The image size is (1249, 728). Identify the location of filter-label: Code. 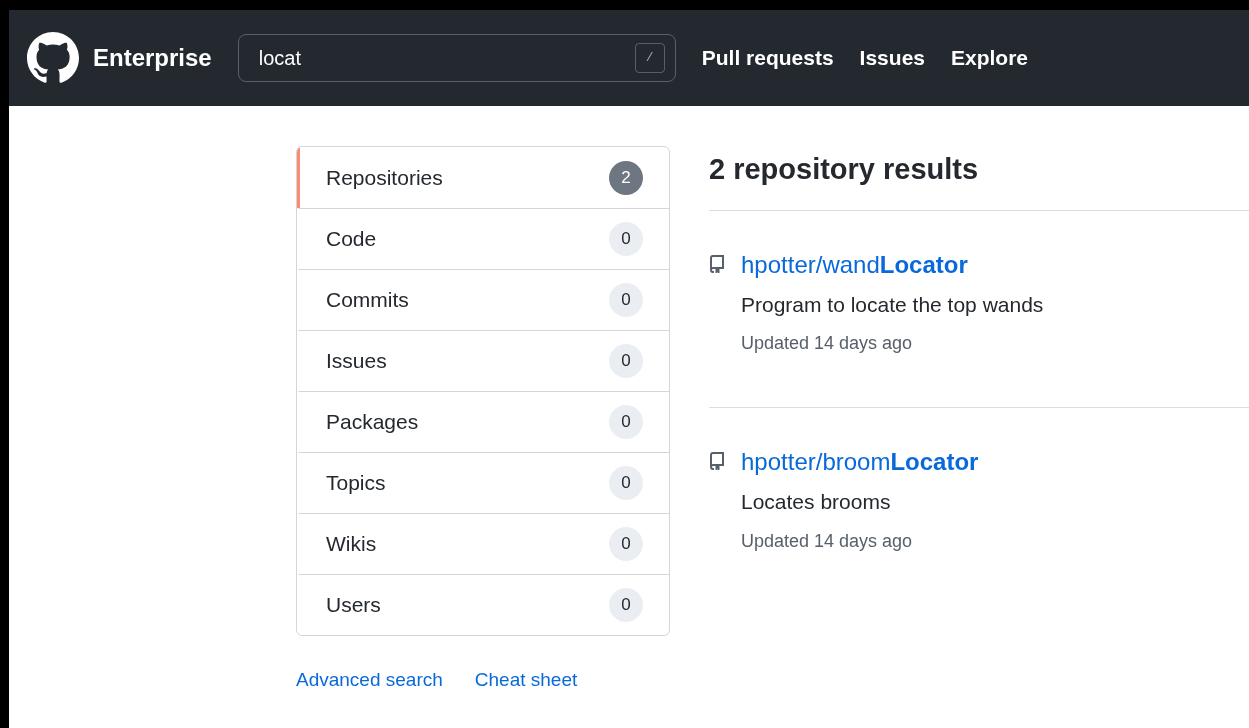
(351, 239).